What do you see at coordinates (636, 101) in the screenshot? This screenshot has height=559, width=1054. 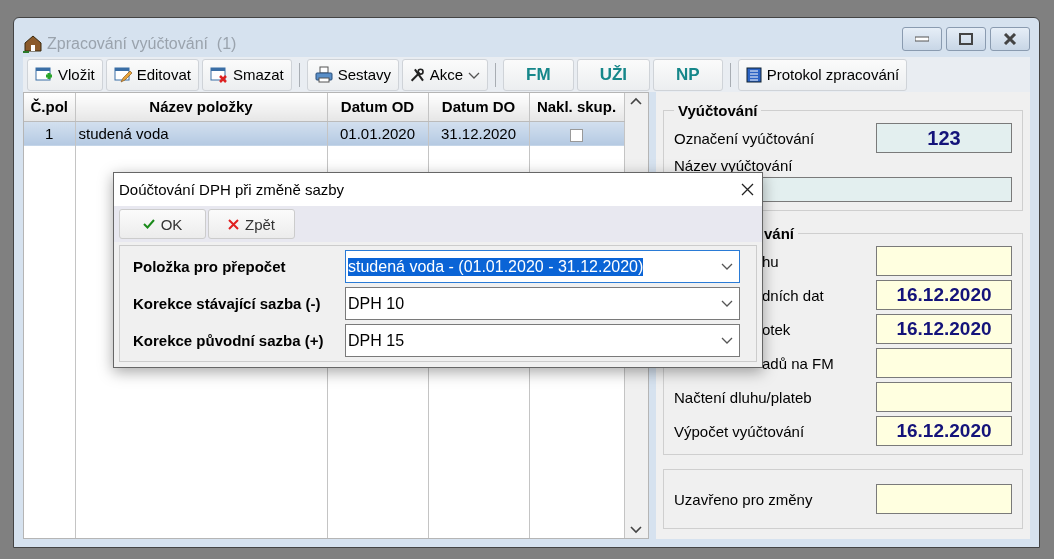 I see `scroll-up-icon` at bounding box center [636, 101].